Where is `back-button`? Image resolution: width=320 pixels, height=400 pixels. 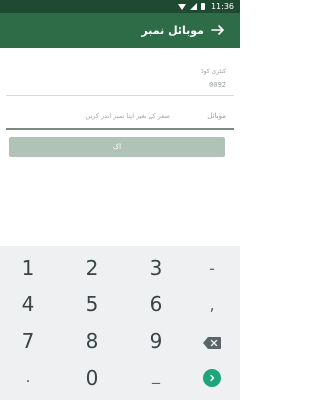
back-button is located at coordinates (218, 30).